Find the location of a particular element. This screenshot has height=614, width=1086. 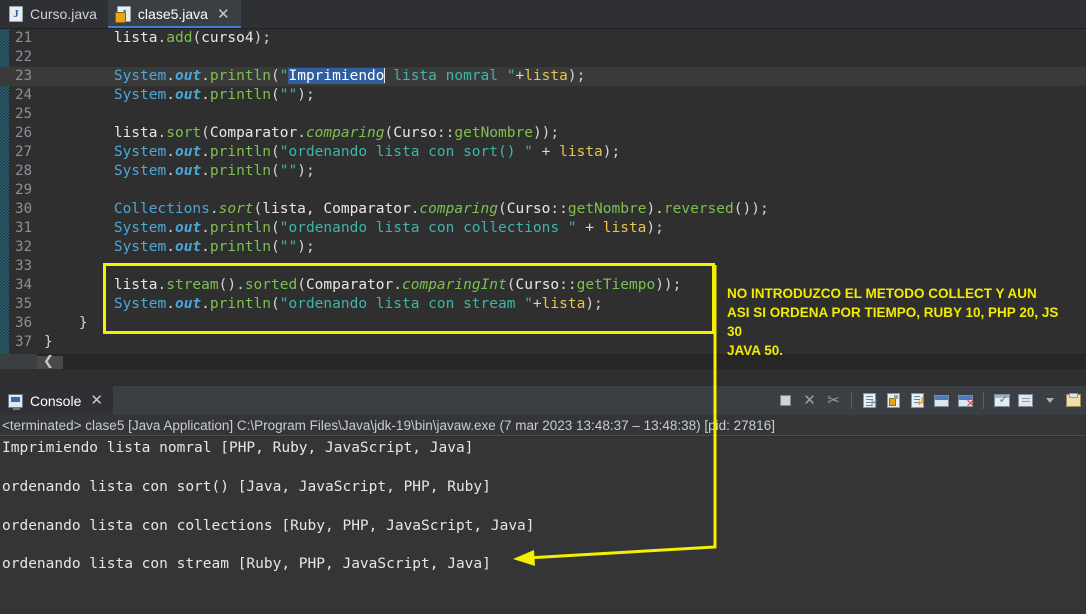

open-console-icon is located at coordinates (1073, 400).